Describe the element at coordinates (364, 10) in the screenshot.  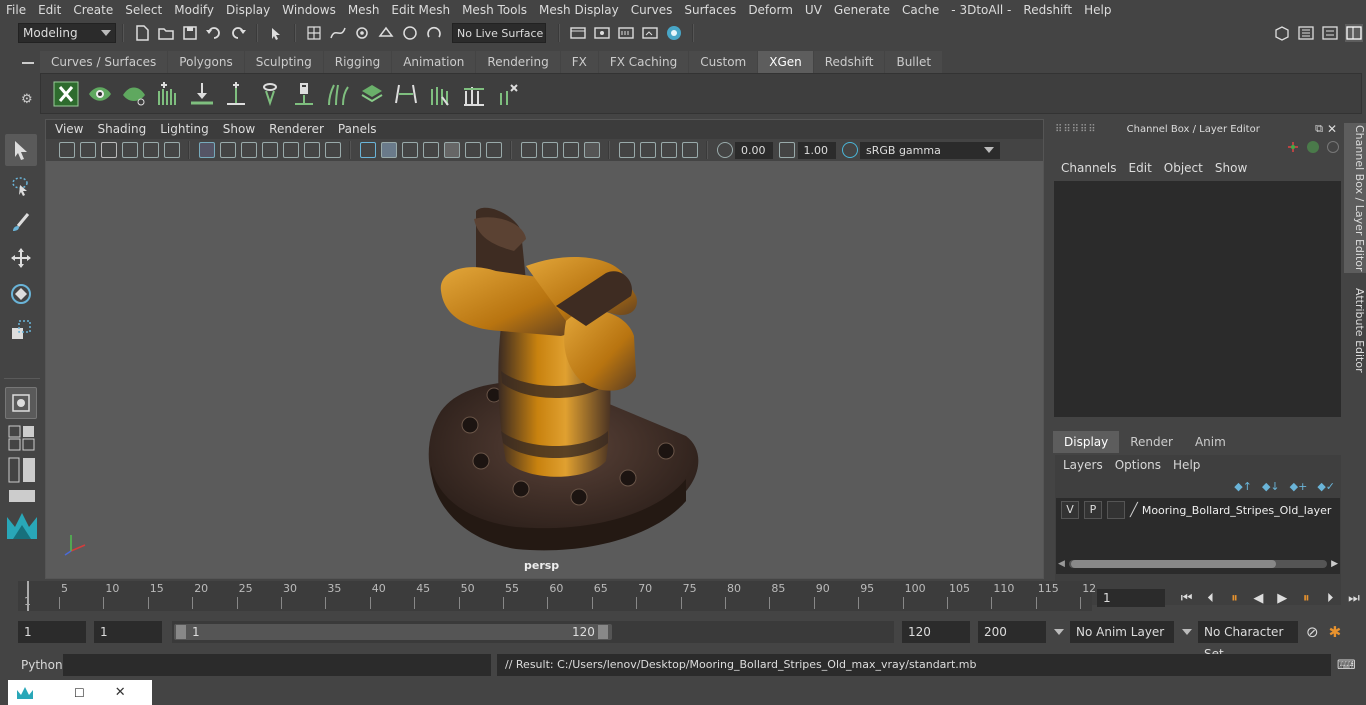
I see `menu-mesh: Mesh` at that location.